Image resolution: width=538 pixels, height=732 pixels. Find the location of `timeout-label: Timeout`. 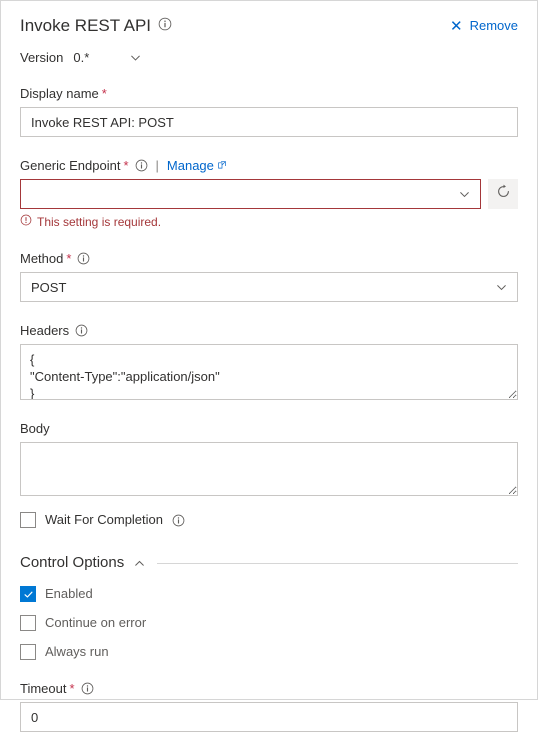

timeout-label: Timeout is located at coordinates (43, 688).